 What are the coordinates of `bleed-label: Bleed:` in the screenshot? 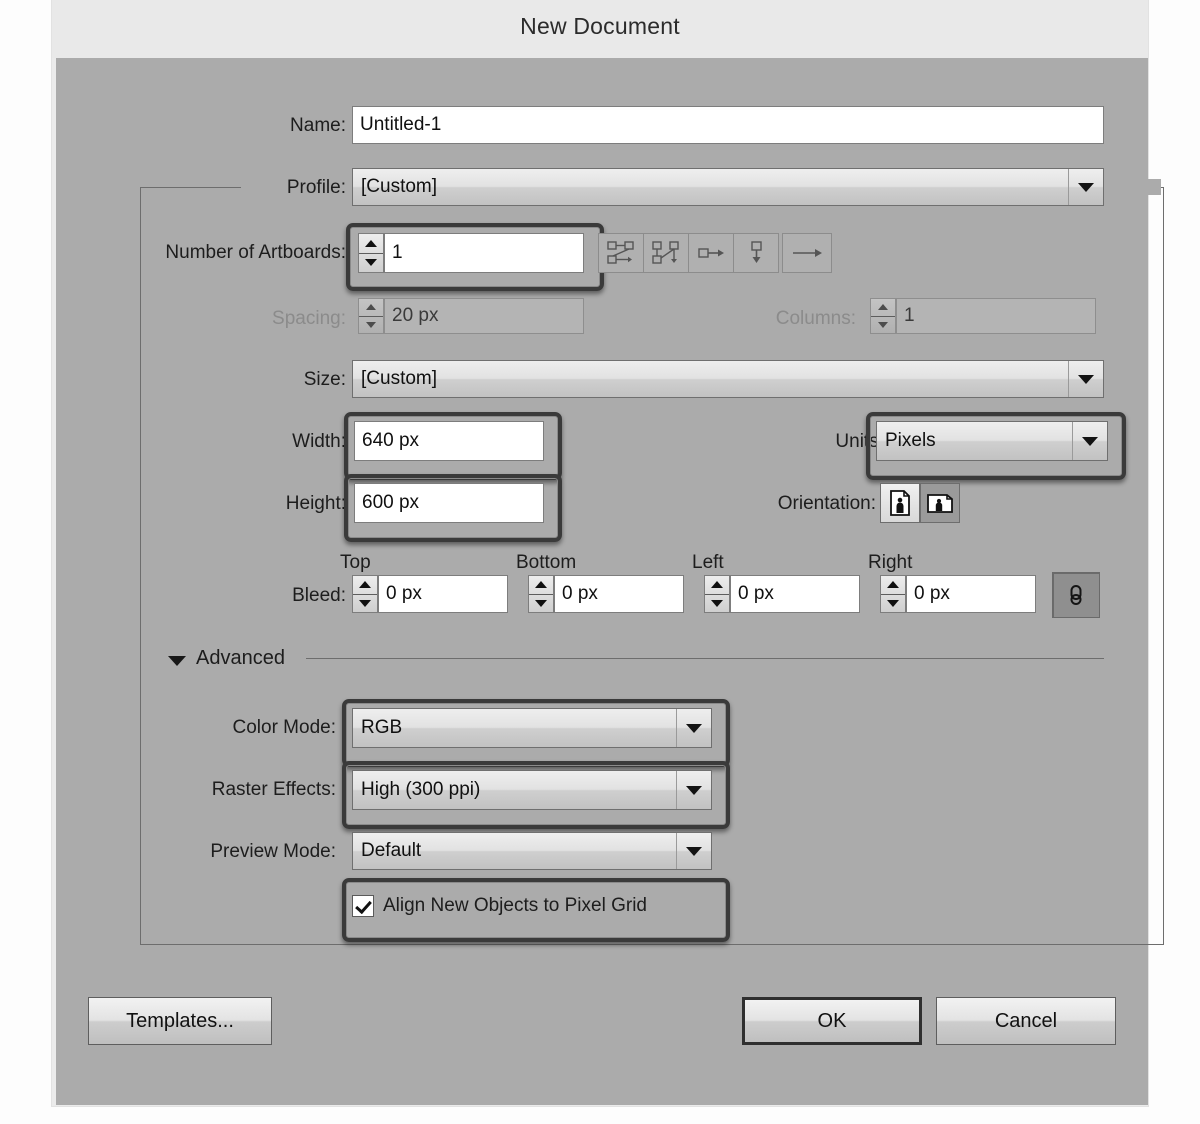 It's located at (319, 595).